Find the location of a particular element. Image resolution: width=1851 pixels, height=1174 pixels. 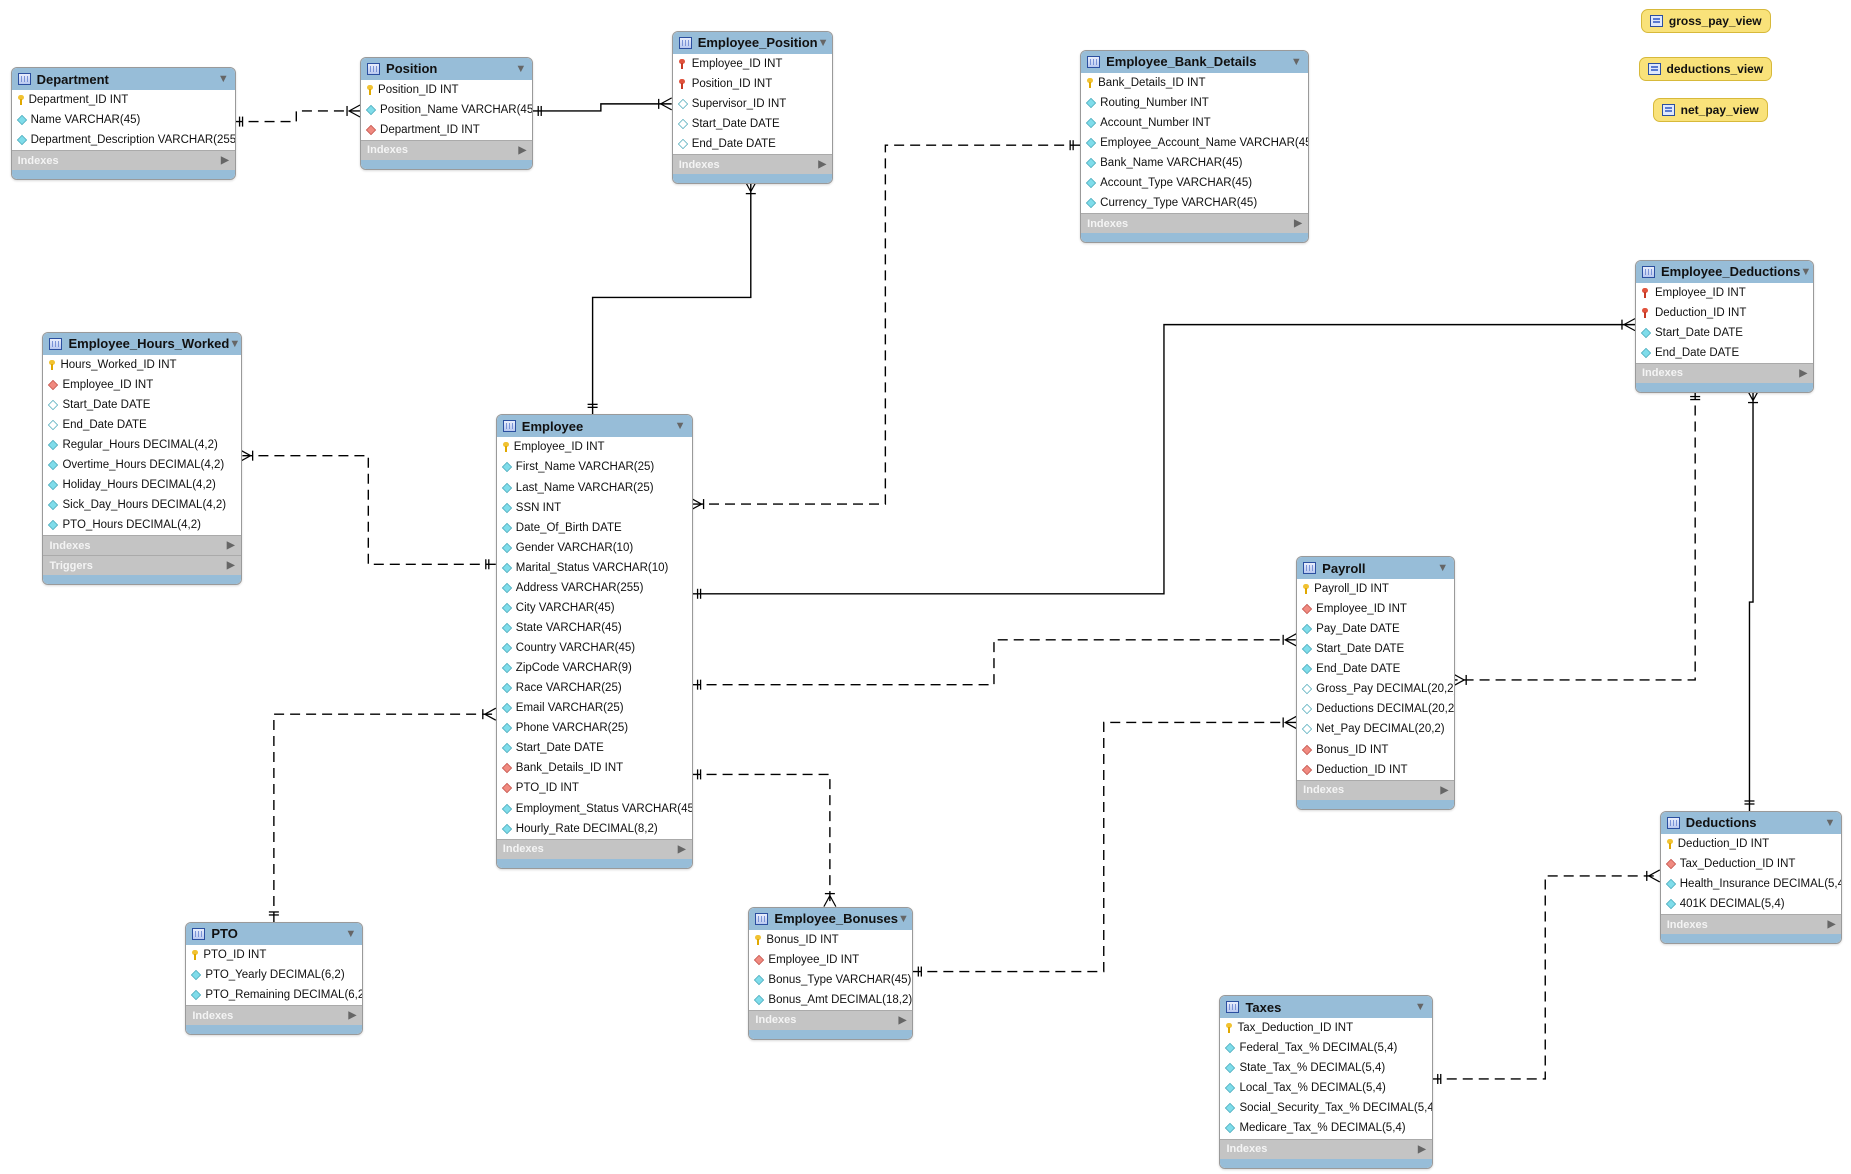

table-header: Deductions ▼ is located at coordinates (1751, 822).